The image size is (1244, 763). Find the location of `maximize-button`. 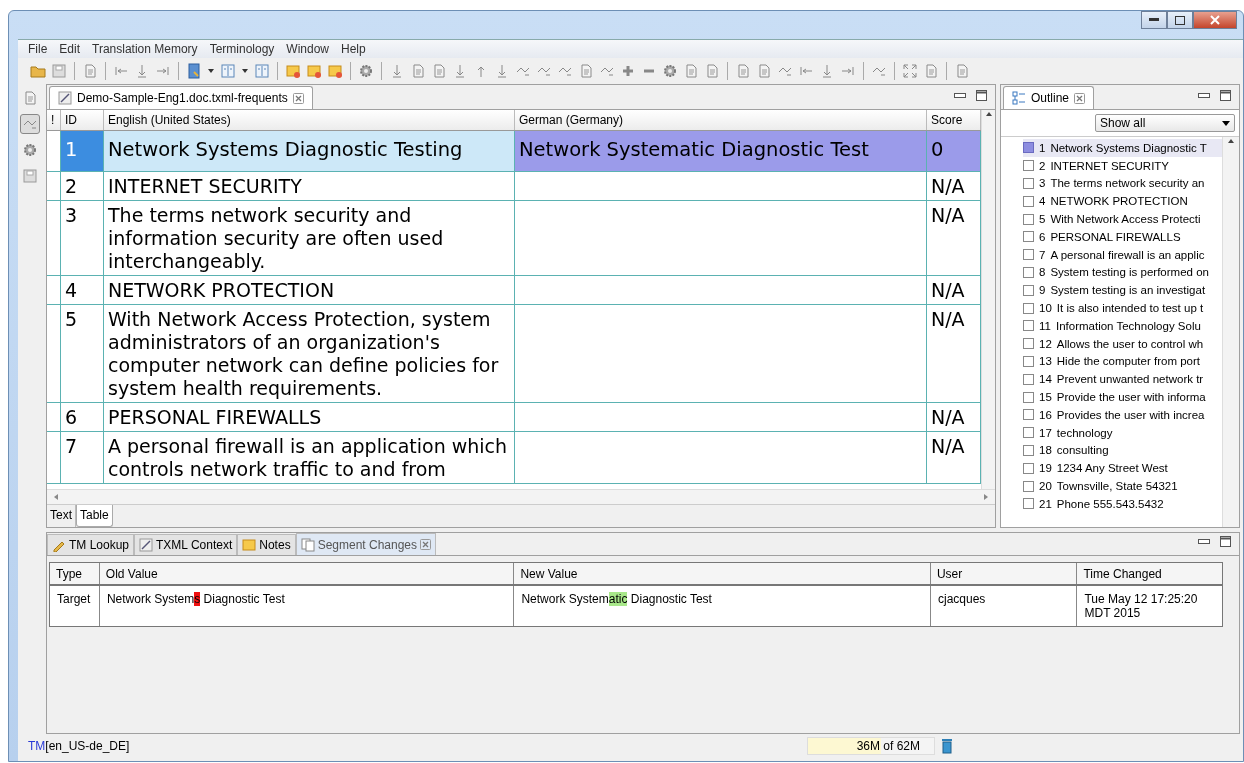

maximize-button is located at coordinates (1180, 20).